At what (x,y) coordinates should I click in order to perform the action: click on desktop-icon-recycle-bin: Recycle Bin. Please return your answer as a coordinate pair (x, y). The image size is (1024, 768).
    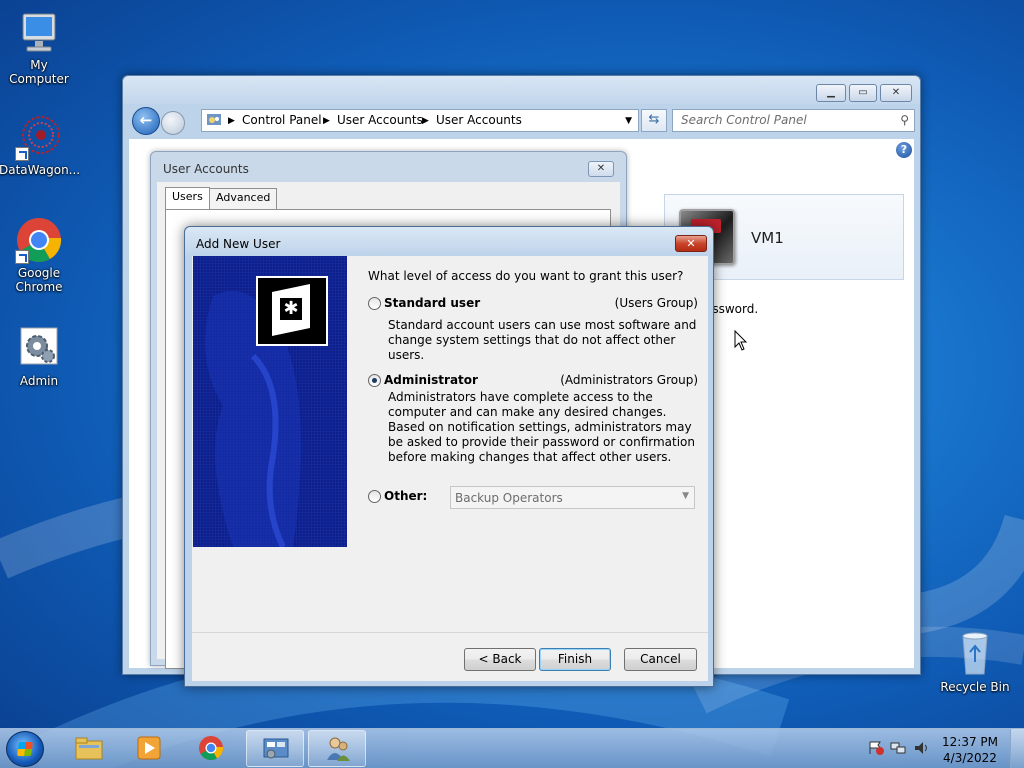
    Looking at the image, I should click on (975, 662).